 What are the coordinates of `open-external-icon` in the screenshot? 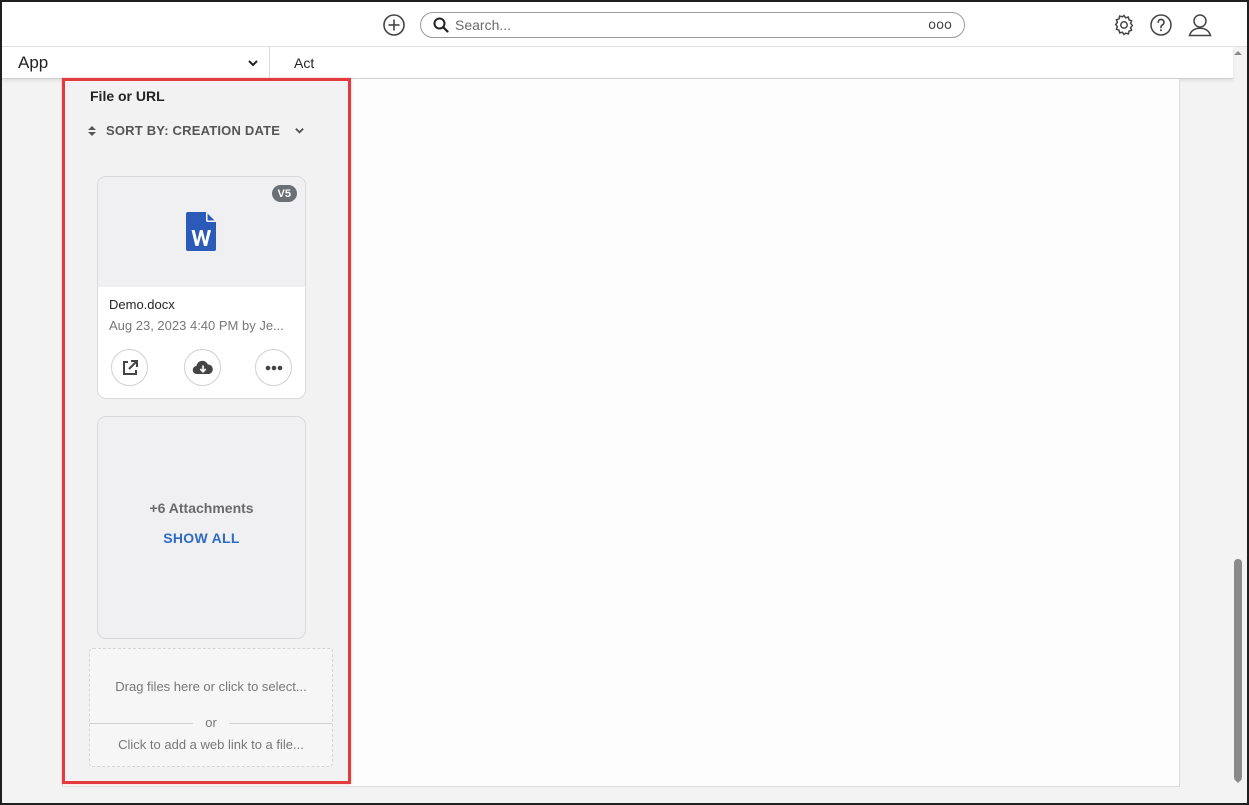 It's located at (130, 367).